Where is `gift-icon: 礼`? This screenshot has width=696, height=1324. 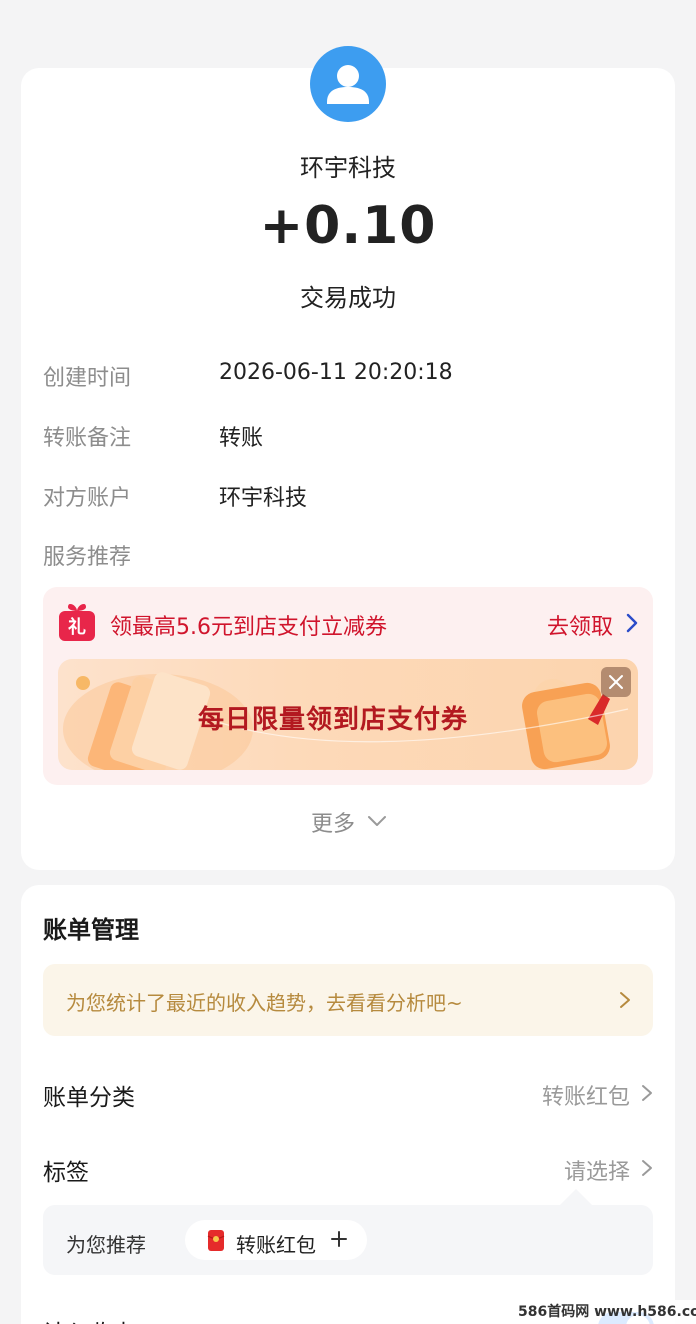 gift-icon: 礼 is located at coordinates (77, 622).